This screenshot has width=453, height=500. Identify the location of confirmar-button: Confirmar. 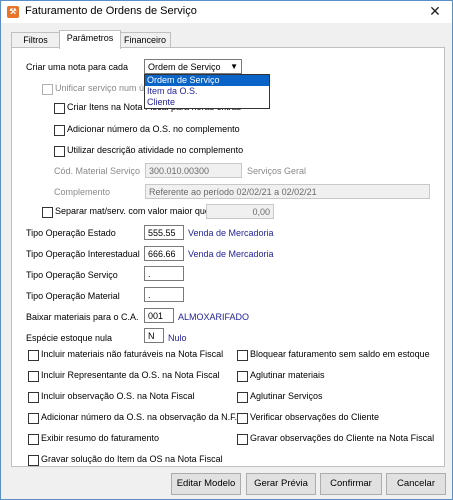
(351, 484).